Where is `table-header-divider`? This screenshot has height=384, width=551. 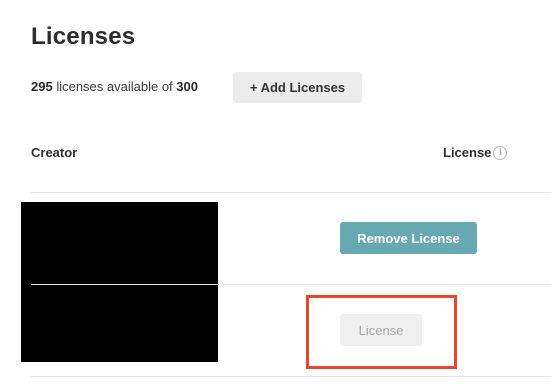
table-header-divider is located at coordinates (291, 192).